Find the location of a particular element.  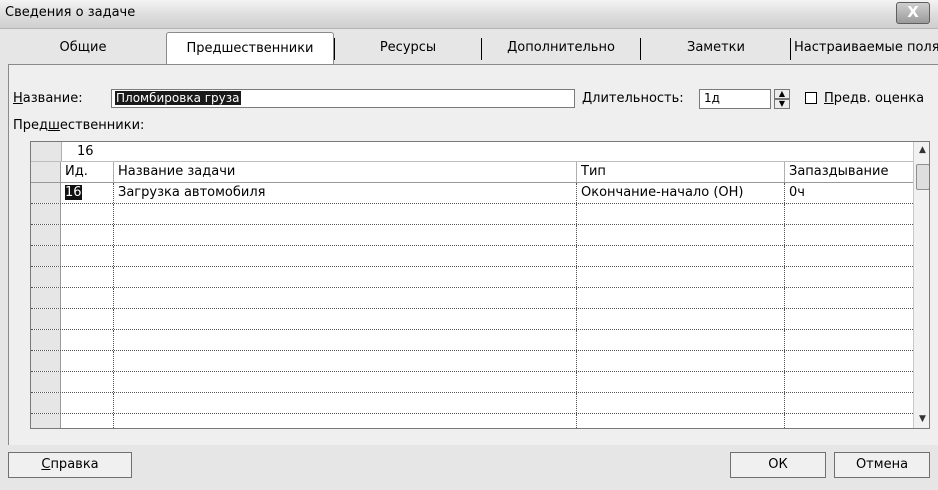

title-bar: Сведения о задаче X is located at coordinates (469, 14).